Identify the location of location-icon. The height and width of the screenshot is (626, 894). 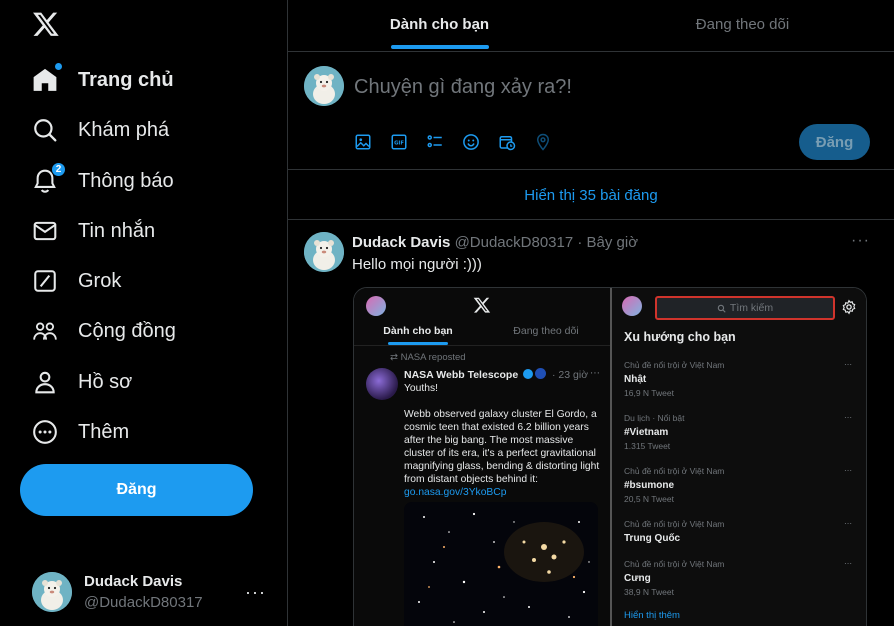
(552, 142).